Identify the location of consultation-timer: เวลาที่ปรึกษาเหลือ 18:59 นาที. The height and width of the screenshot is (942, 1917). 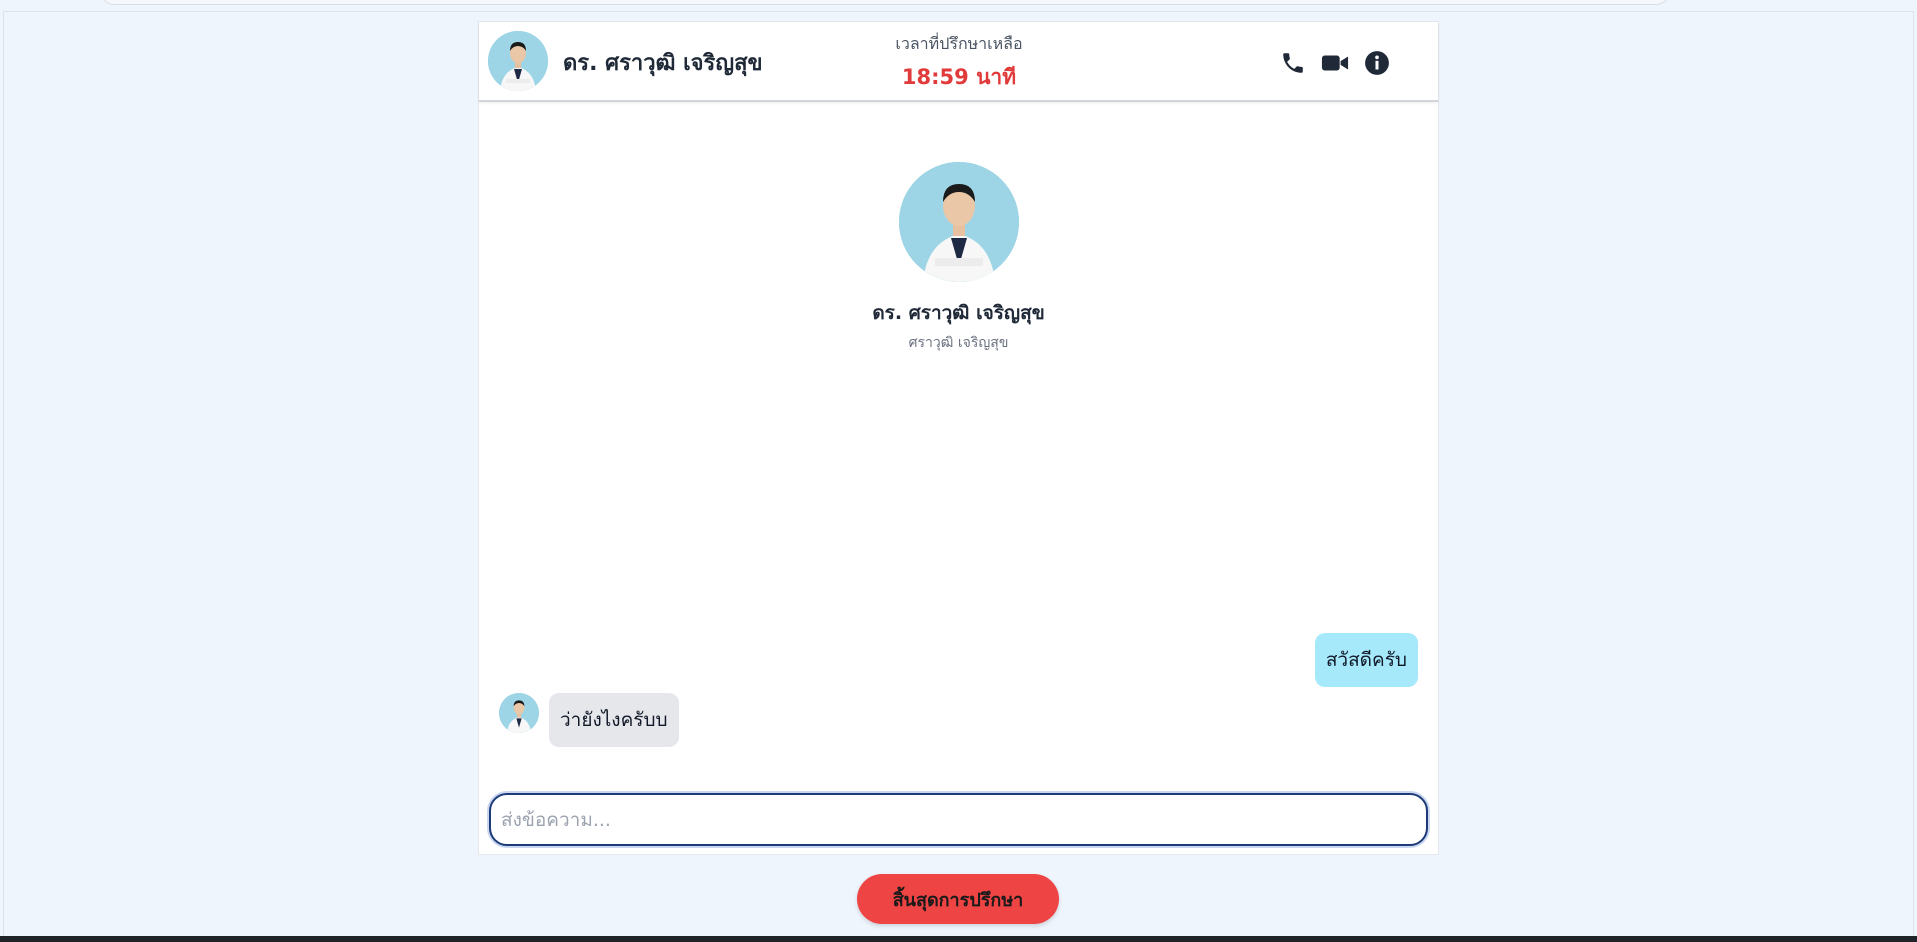
(959, 63).